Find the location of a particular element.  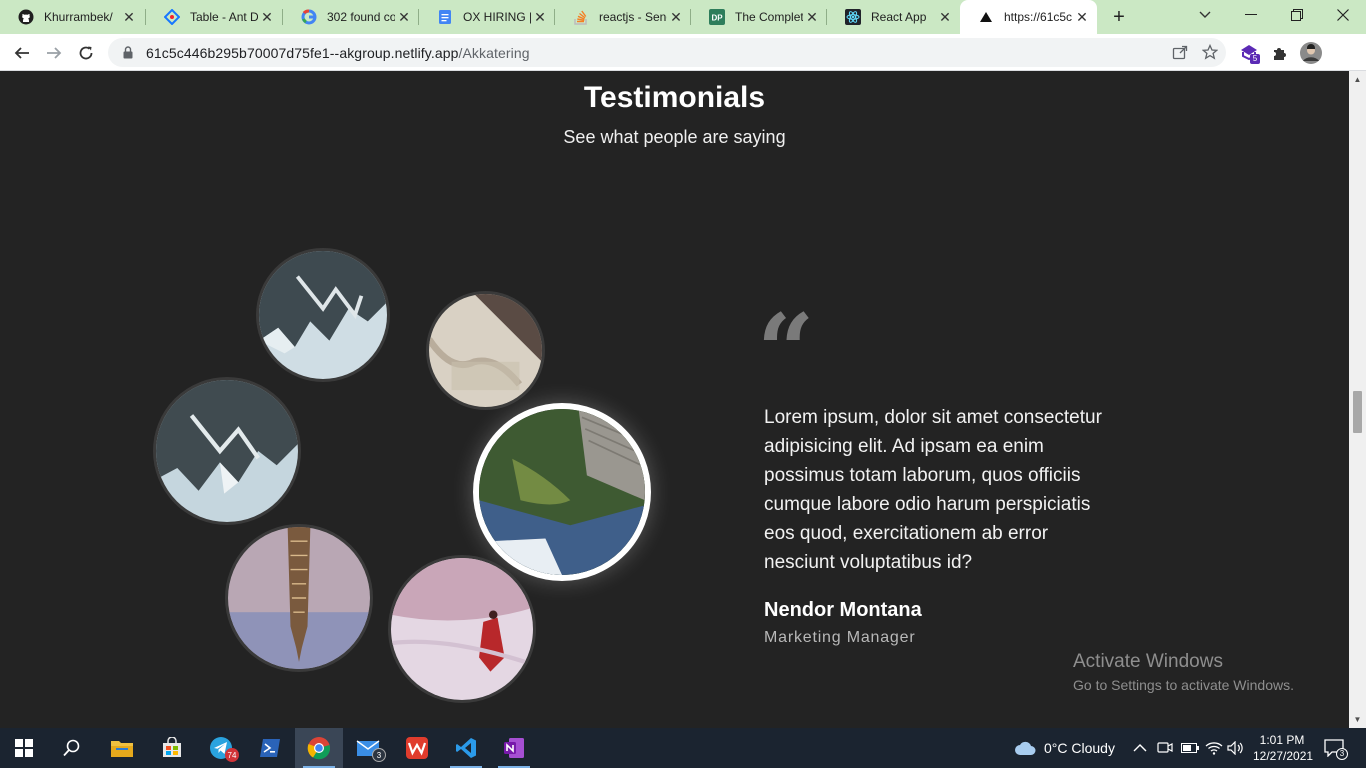

avatar-skyscraper-photo is located at coordinates (299, 598).